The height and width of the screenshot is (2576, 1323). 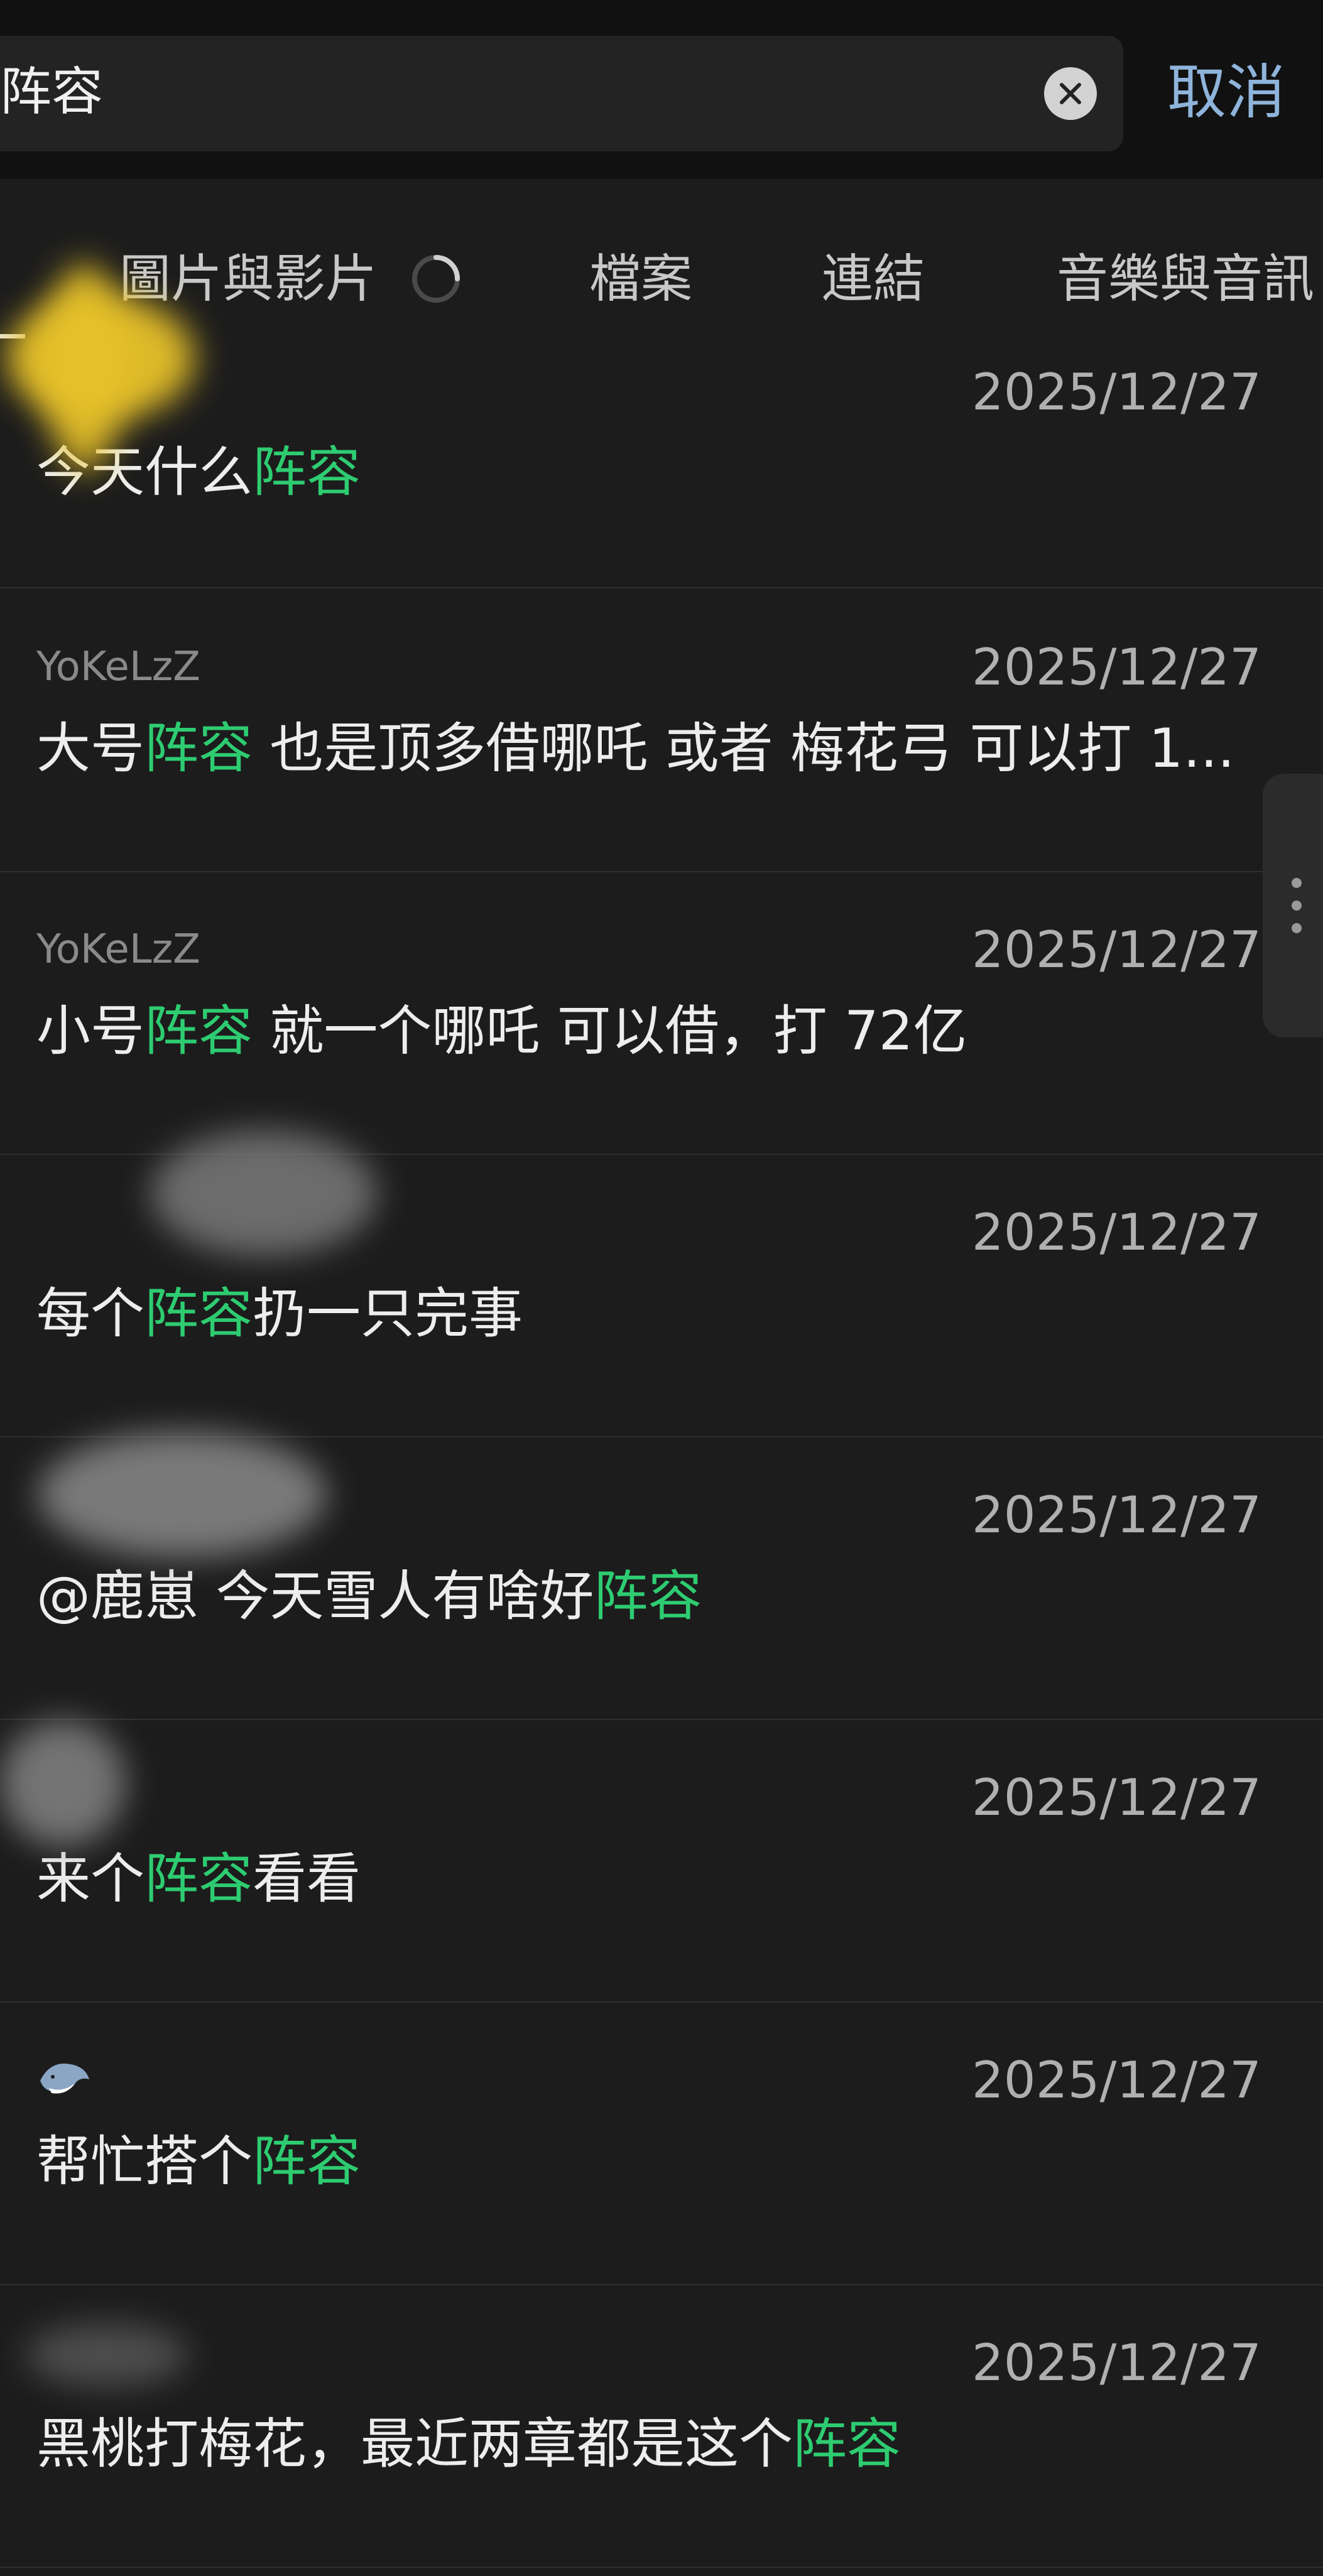 I want to click on close-icon, so click(x=1070, y=94).